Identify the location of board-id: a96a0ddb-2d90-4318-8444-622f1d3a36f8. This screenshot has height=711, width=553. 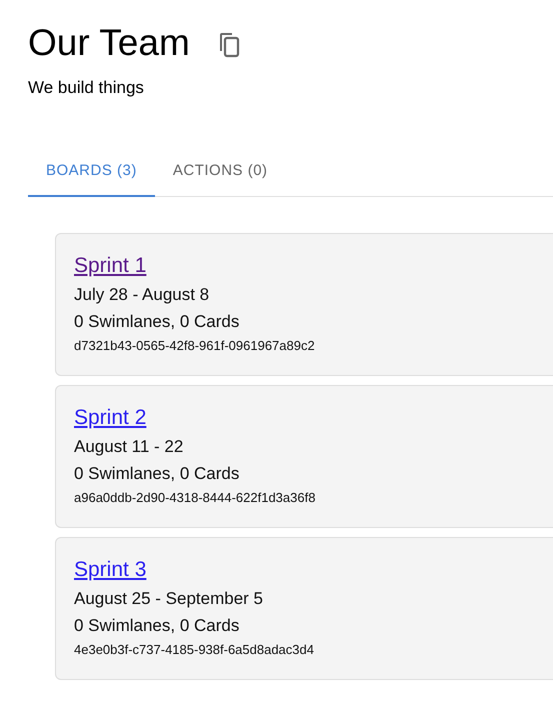
(195, 497).